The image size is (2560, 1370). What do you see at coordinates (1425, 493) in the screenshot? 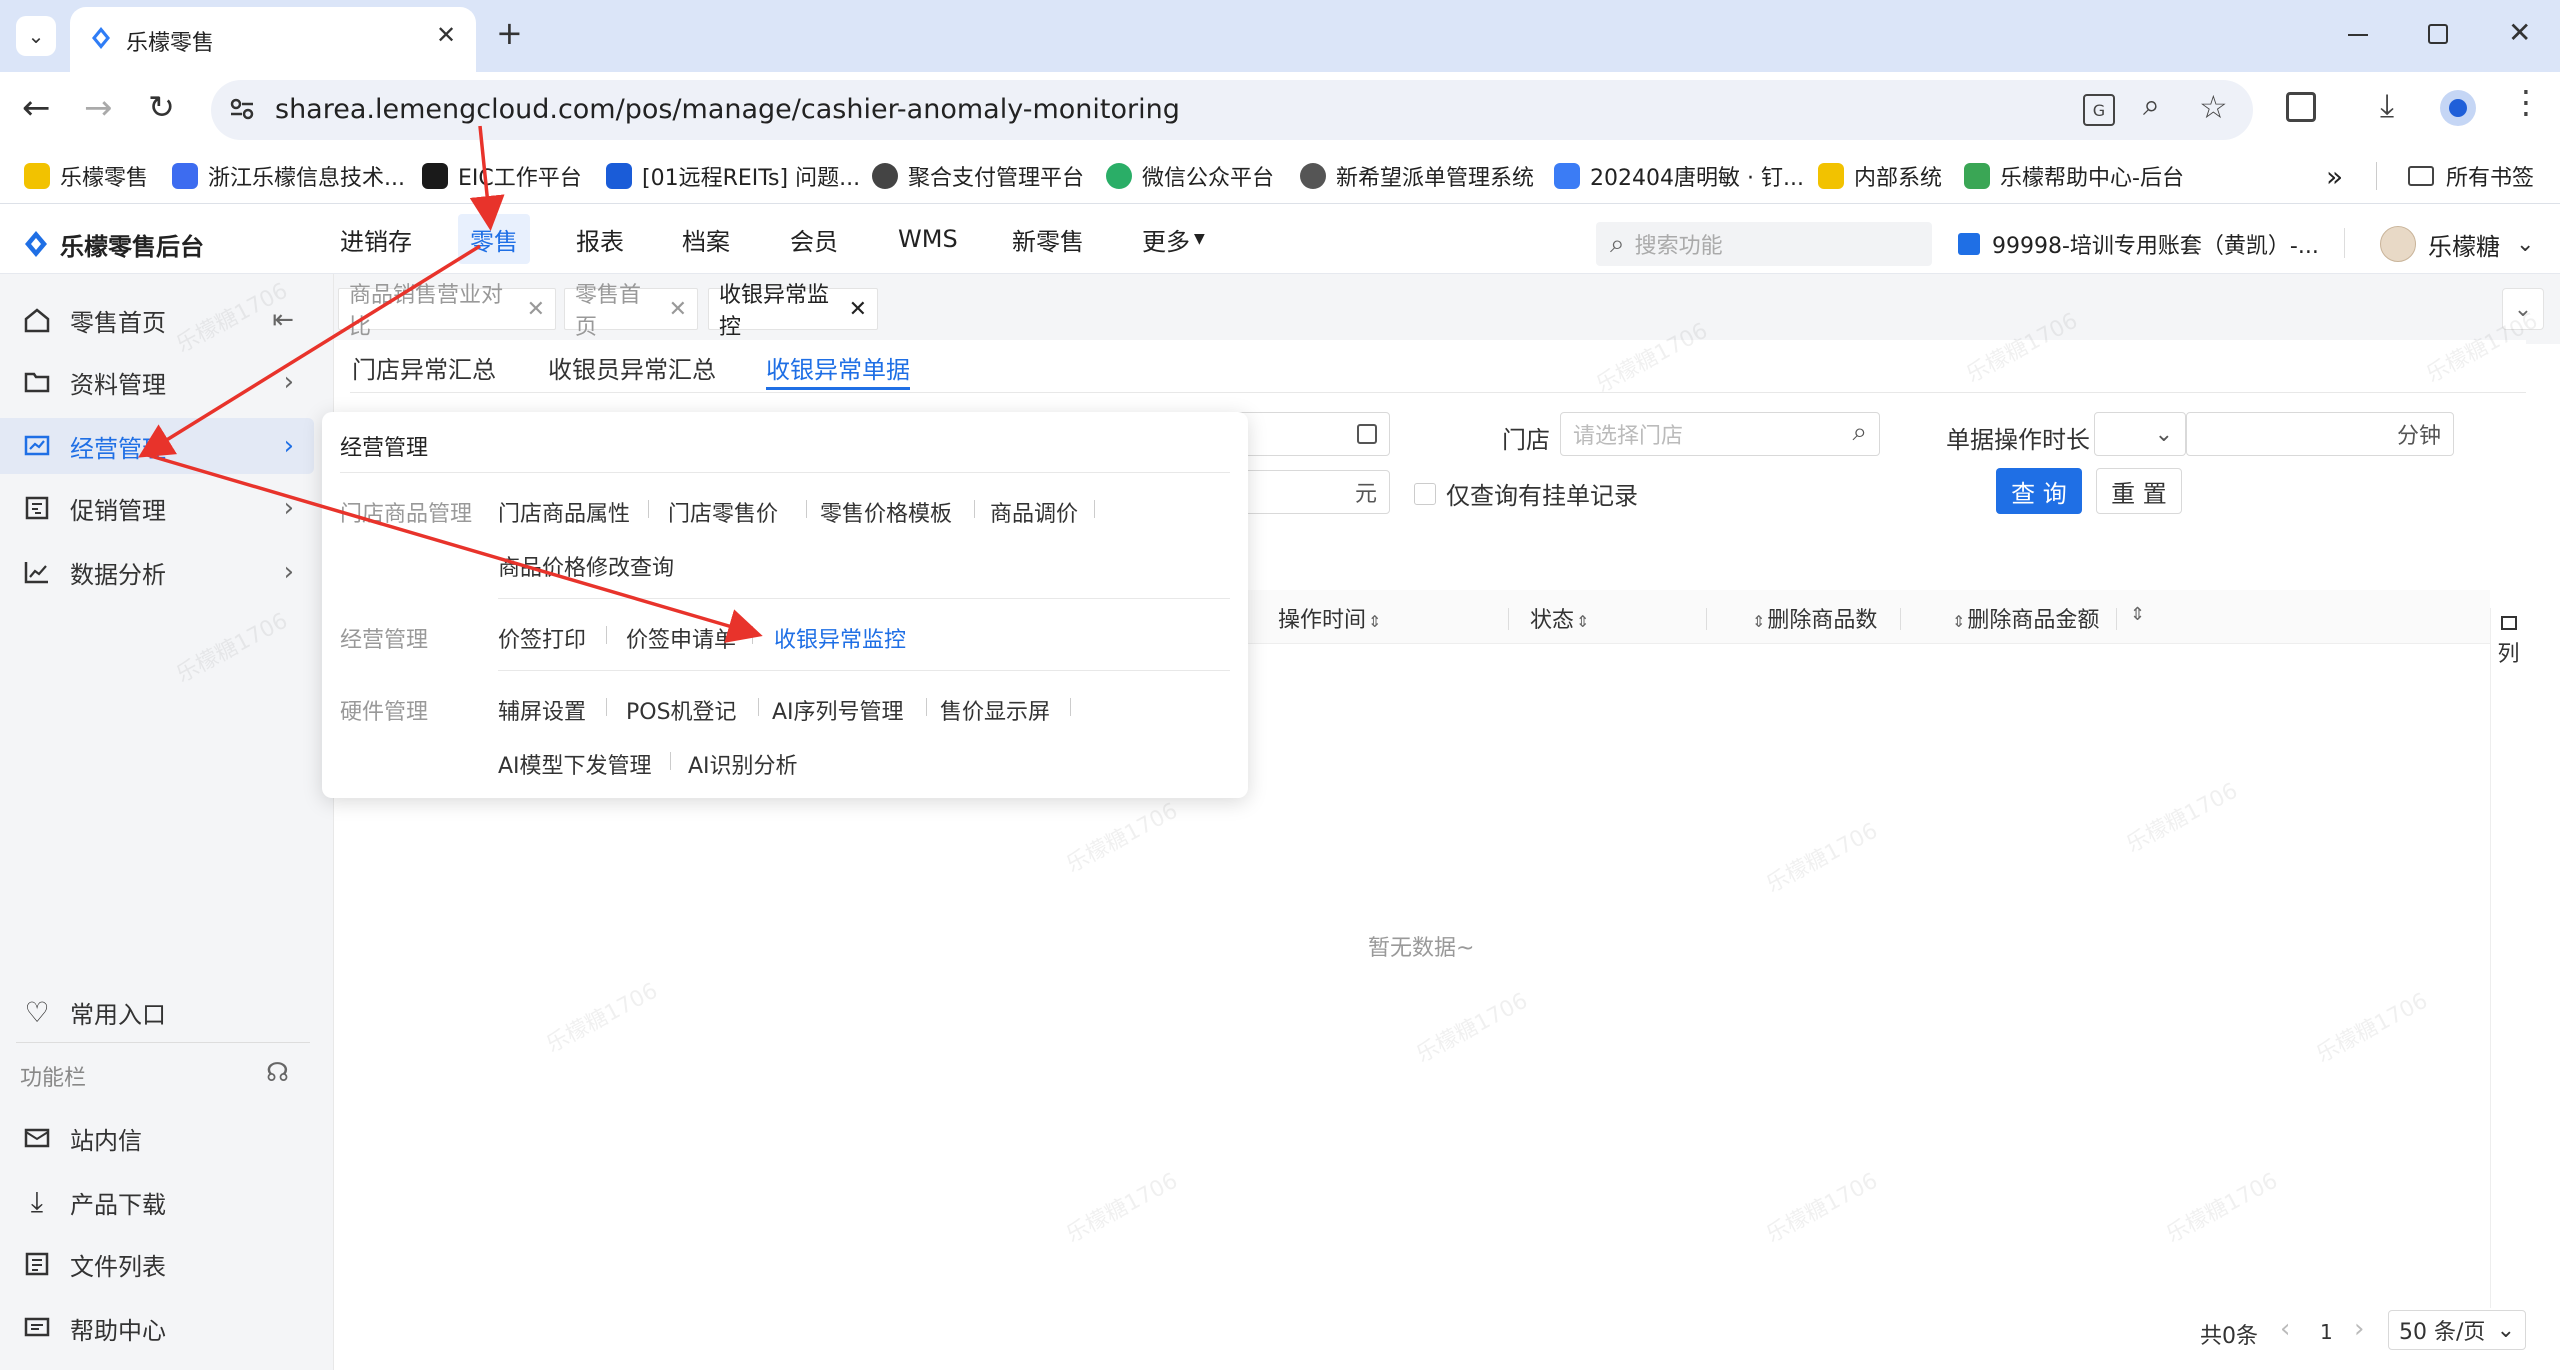
I see `checkbox-box` at bounding box center [1425, 493].